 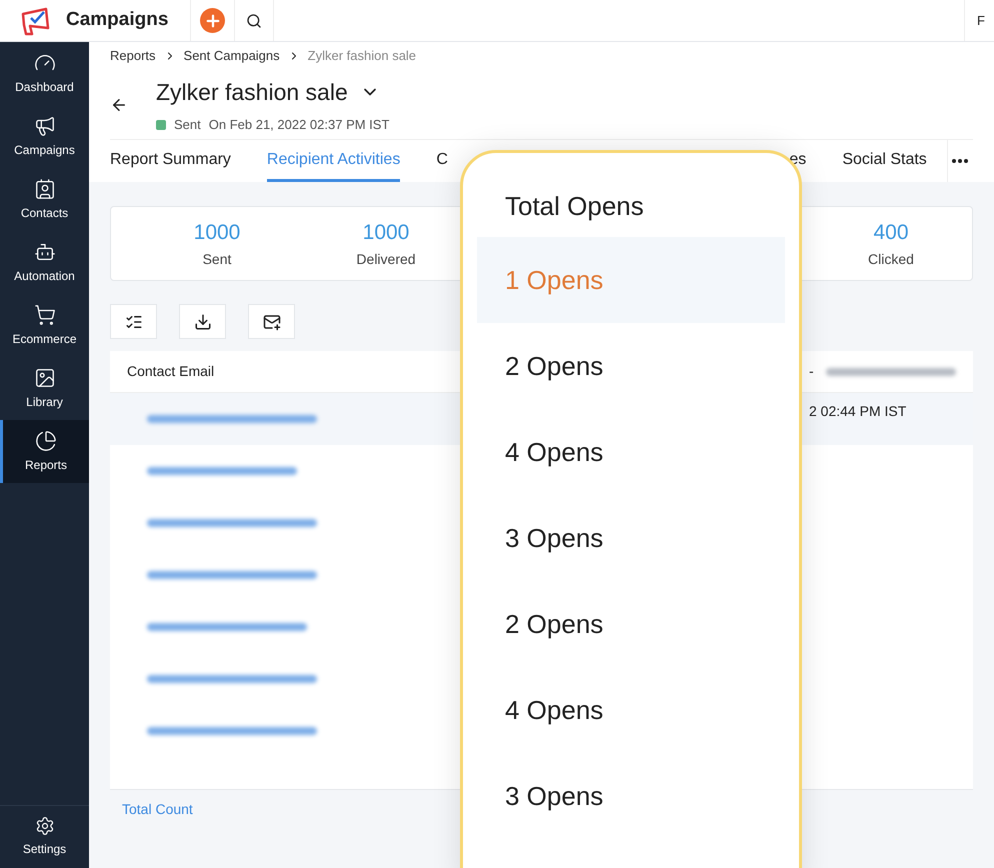 I want to click on table-cell-text: -, so click(x=811, y=371).